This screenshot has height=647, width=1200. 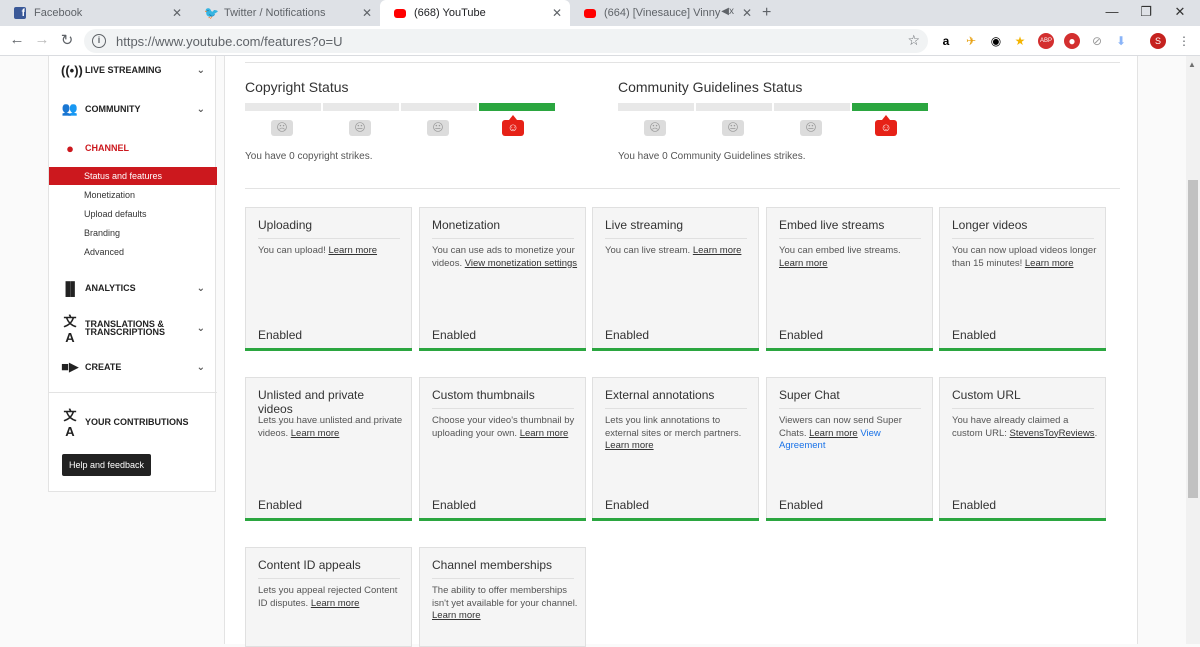 I want to click on blocked-extension-icon: ⊘, so click(x=1097, y=41).